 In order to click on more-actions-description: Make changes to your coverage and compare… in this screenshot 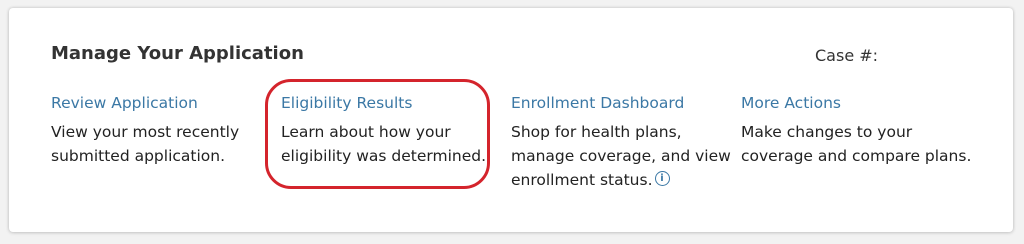, I will do `click(856, 144)`.